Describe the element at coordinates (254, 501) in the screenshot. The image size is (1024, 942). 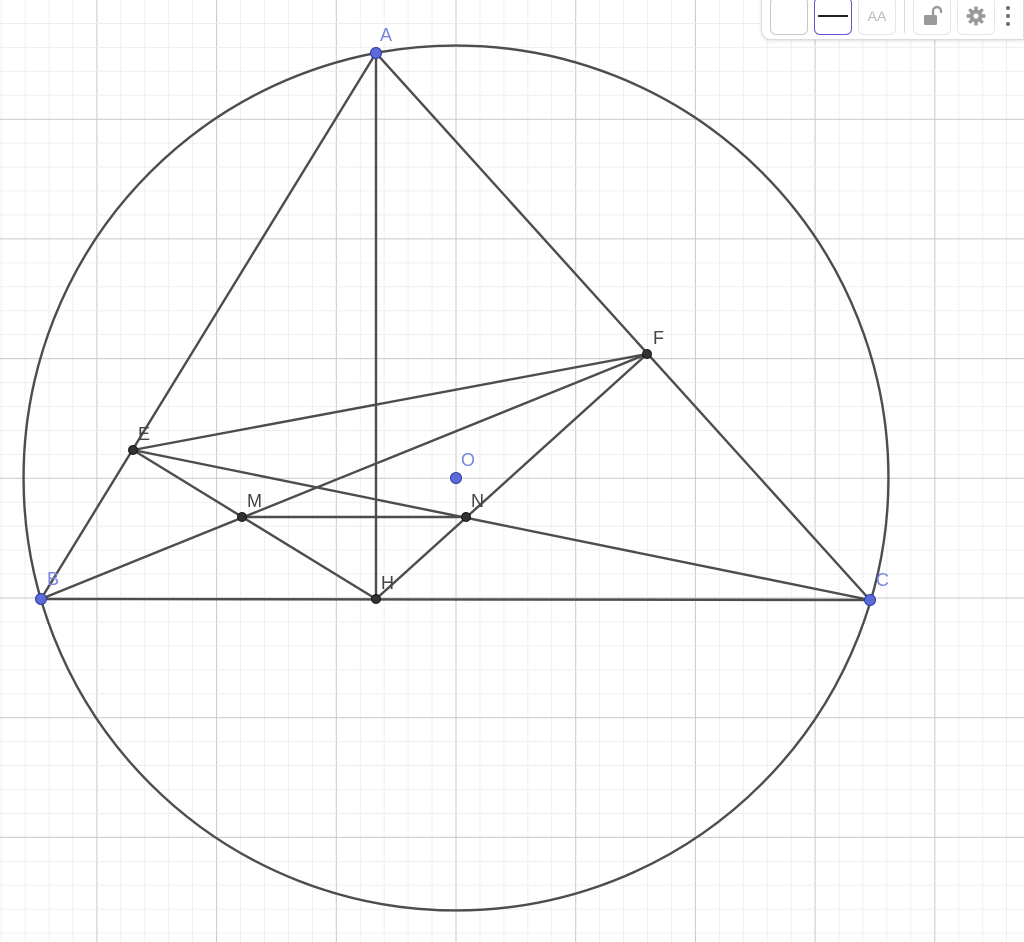
I see `point-label-M: M` at that location.